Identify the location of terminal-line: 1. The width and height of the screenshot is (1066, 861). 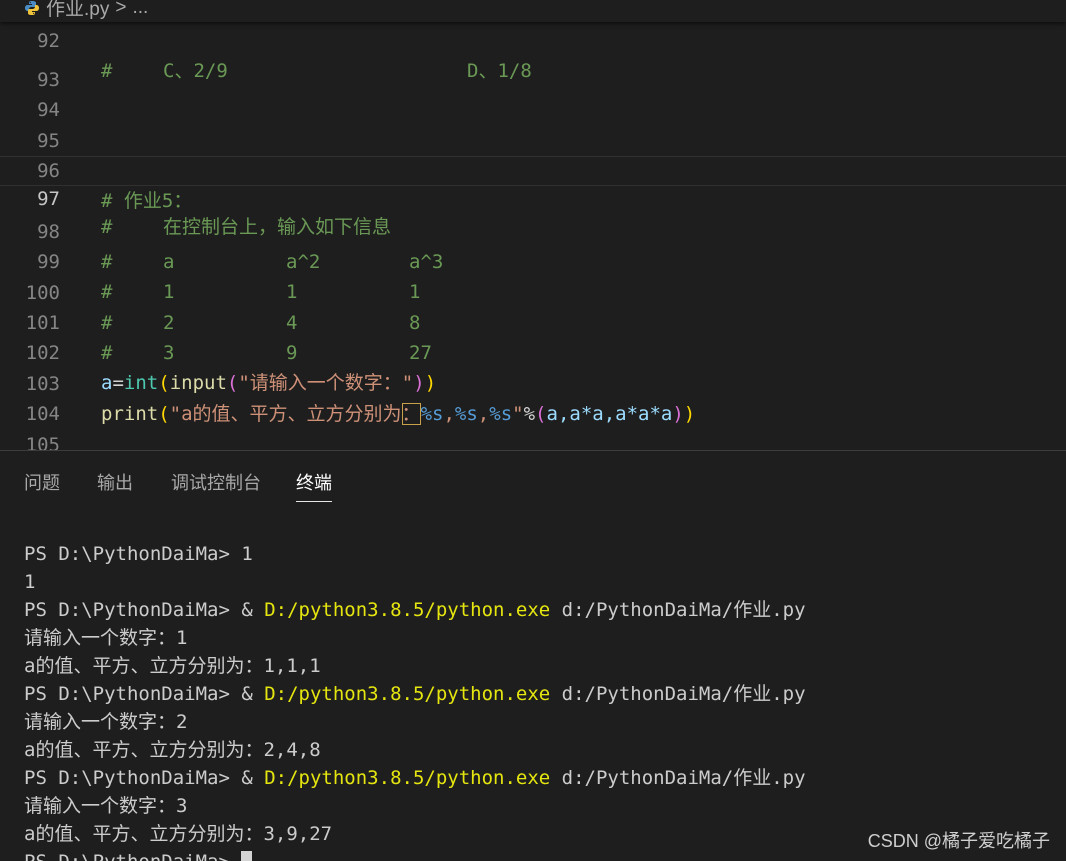
(30, 582).